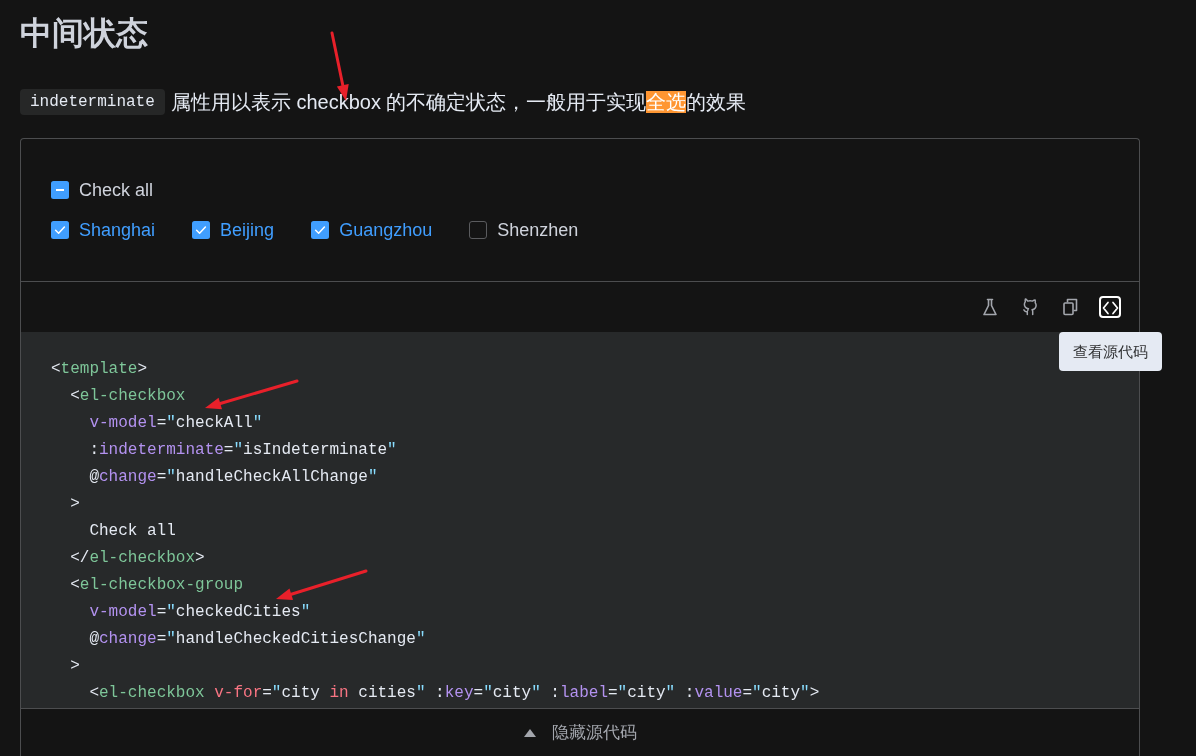  Describe the element at coordinates (247, 230) in the screenshot. I see `checkbox-label: Beijing` at that location.